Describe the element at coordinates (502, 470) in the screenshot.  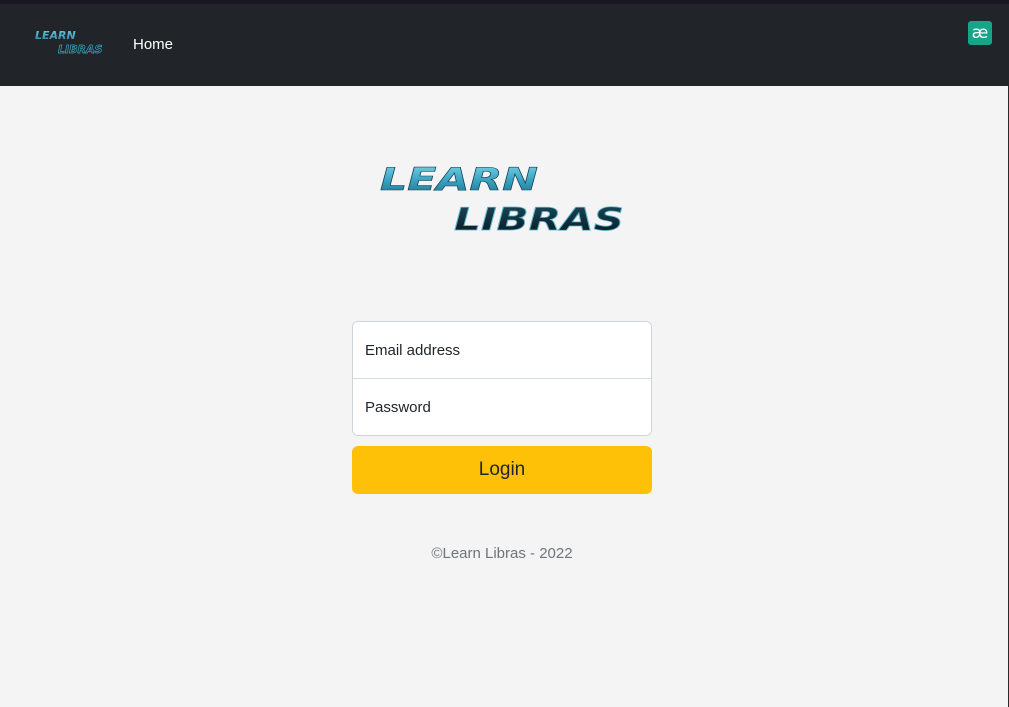
I see `login-button: Login` at that location.